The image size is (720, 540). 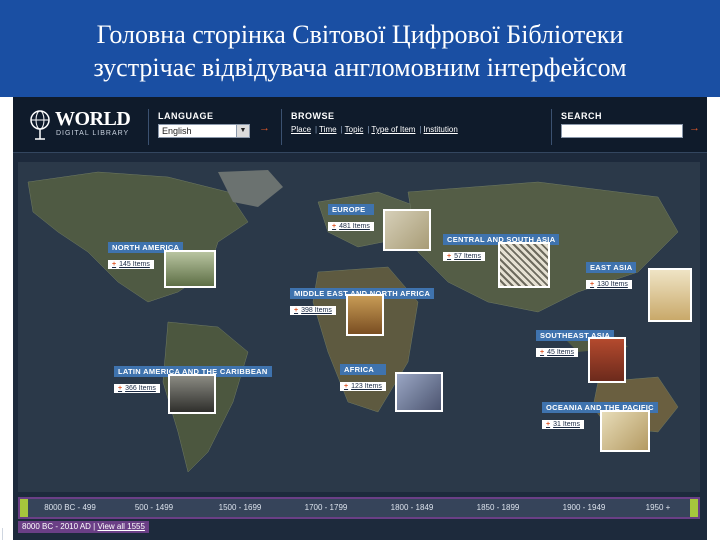 I want to click on southeast-asia-manuscript-thumbnail, so click(x=607, y=360).